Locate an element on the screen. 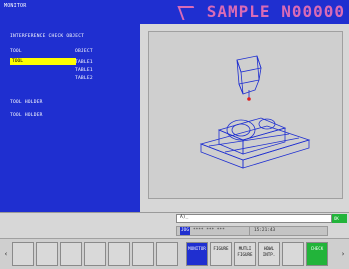  softkey-label: FIGURE is located at coordinates (221, 248).